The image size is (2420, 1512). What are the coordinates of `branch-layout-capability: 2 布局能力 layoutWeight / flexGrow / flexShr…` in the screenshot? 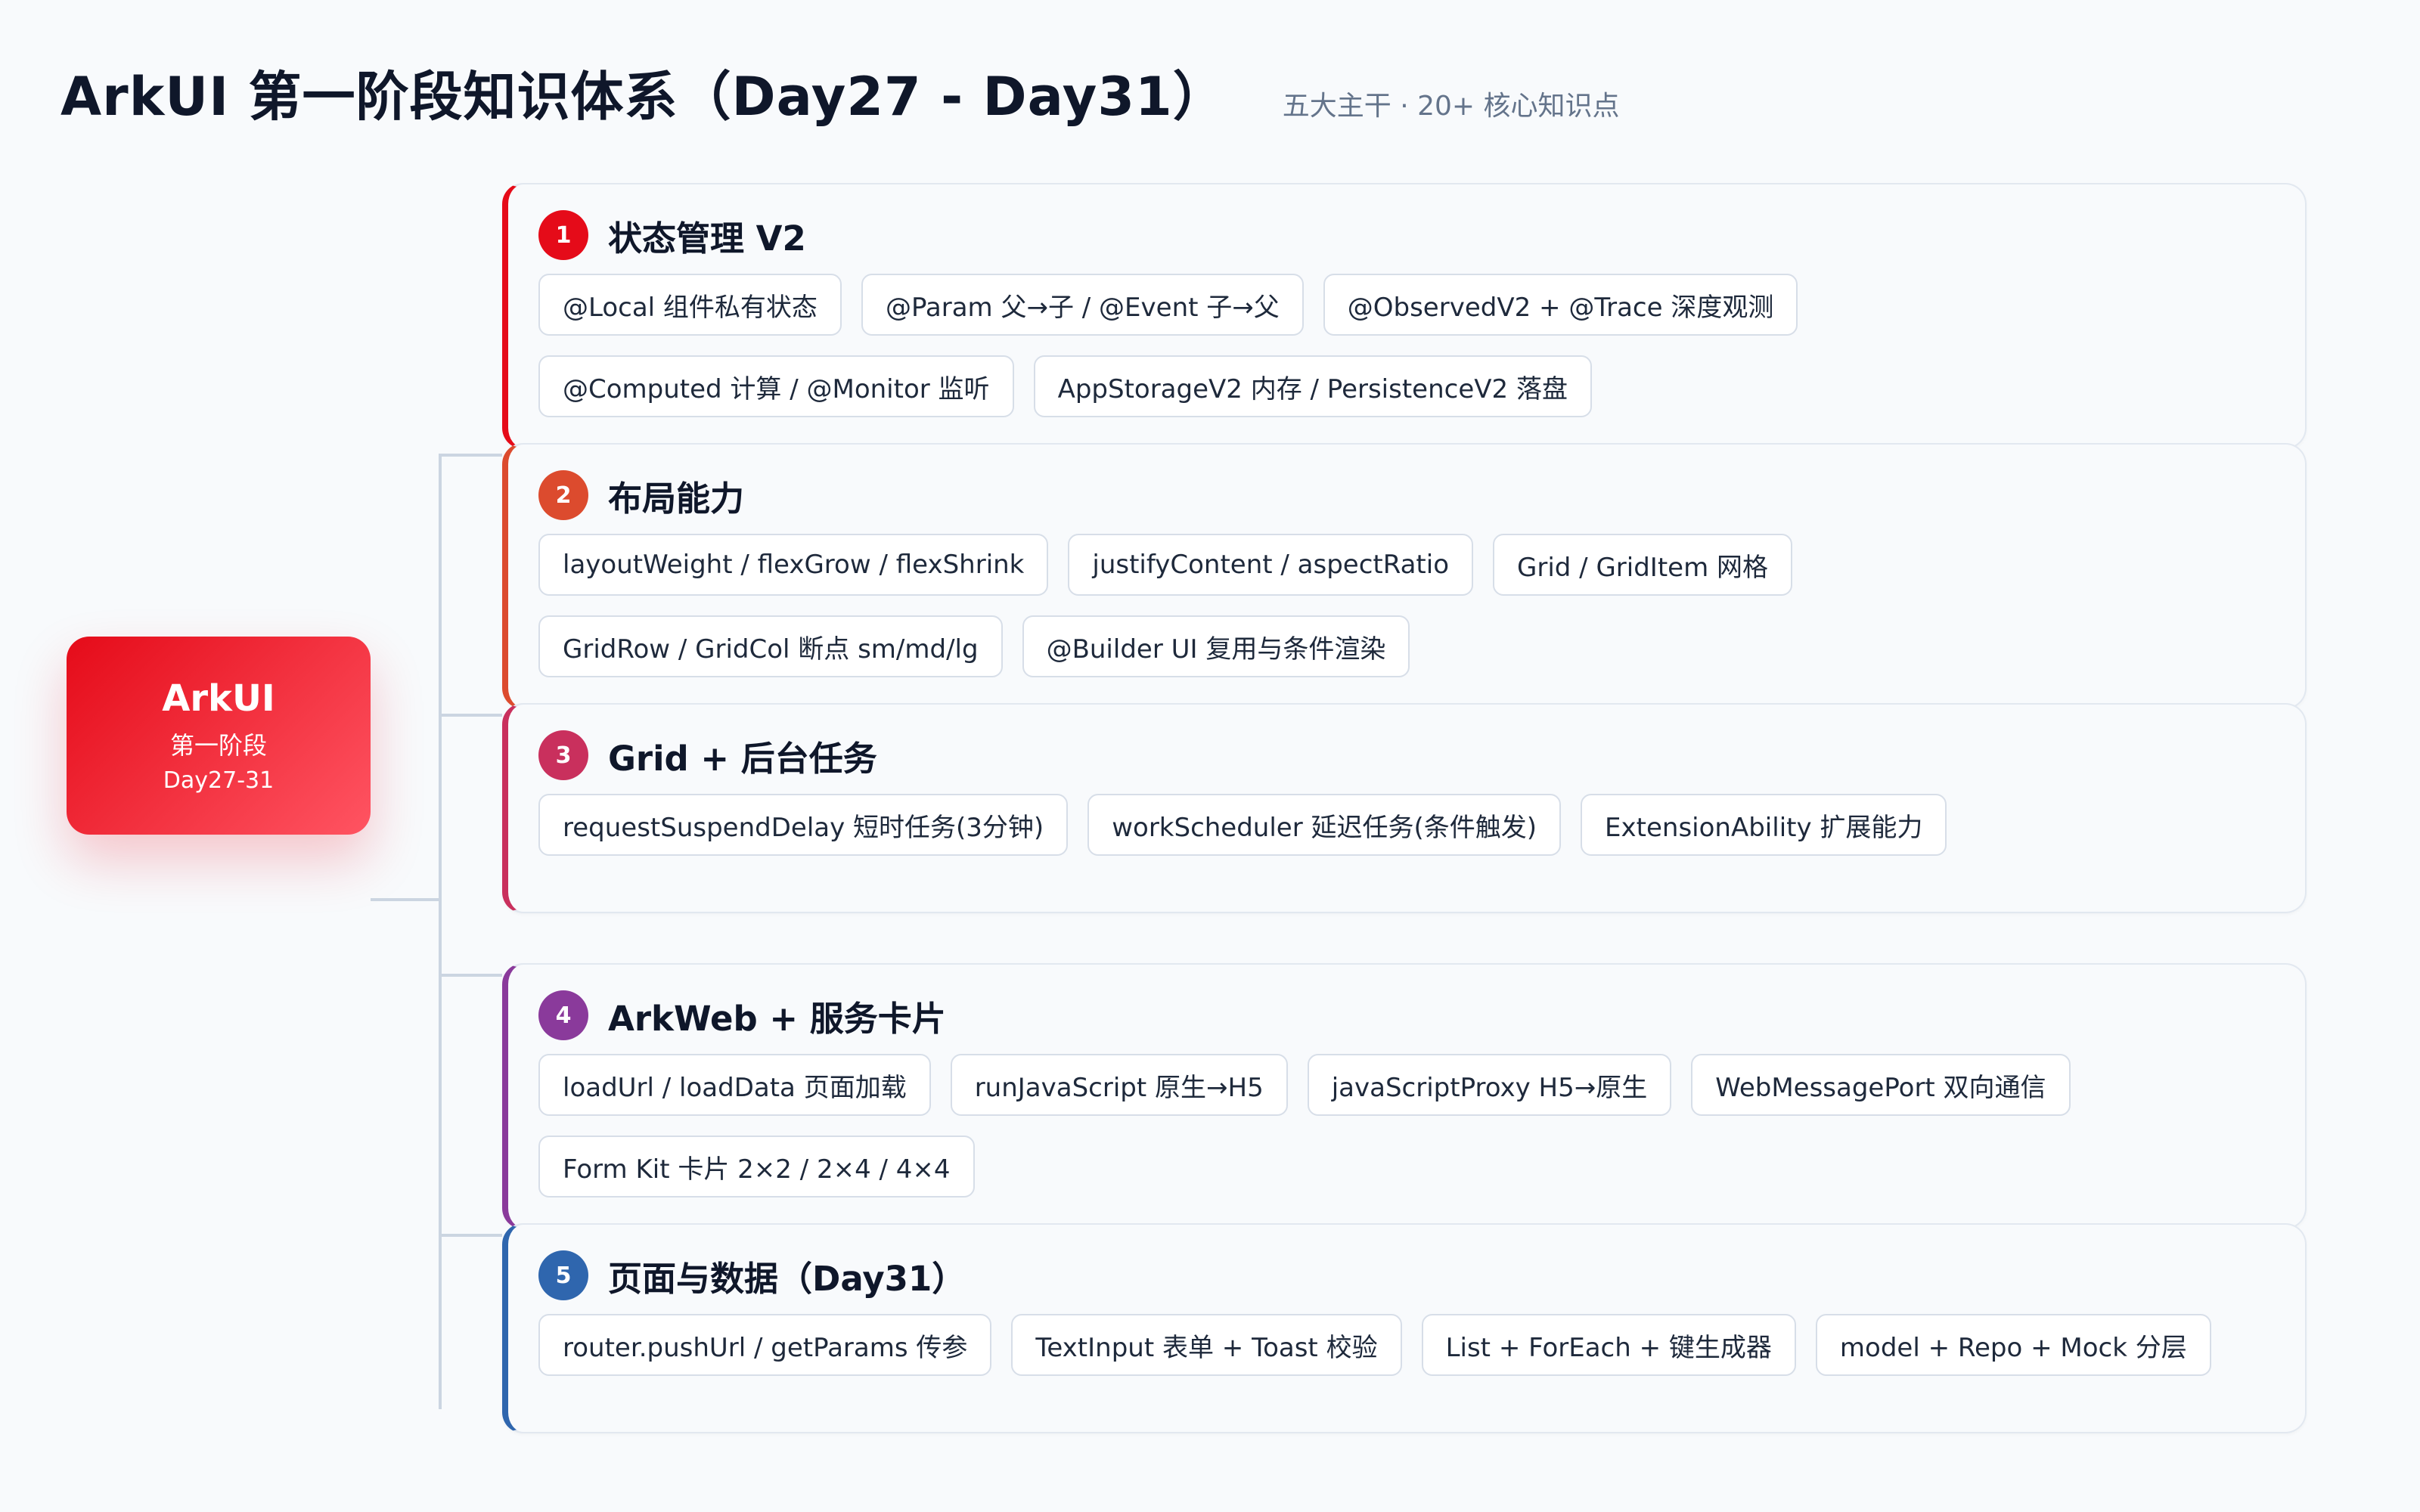 It's located at (1404, 576).